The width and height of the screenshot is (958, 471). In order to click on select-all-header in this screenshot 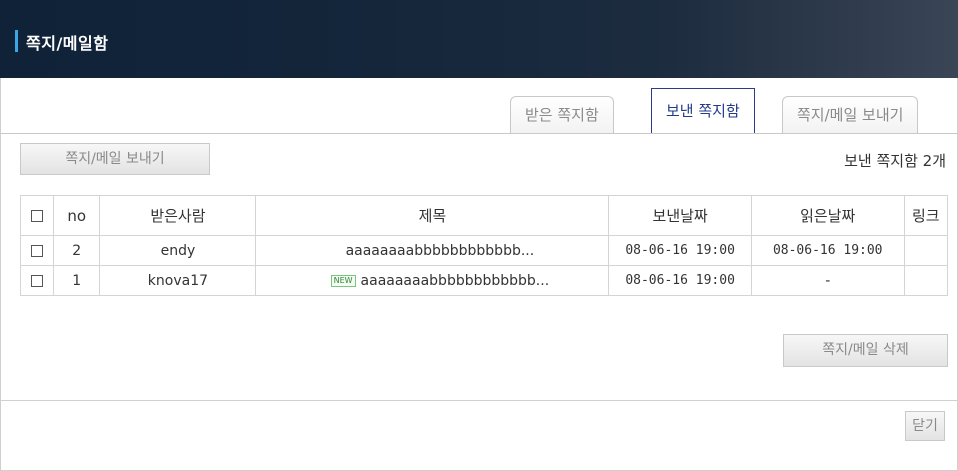, I will do `click(37, 215)`.